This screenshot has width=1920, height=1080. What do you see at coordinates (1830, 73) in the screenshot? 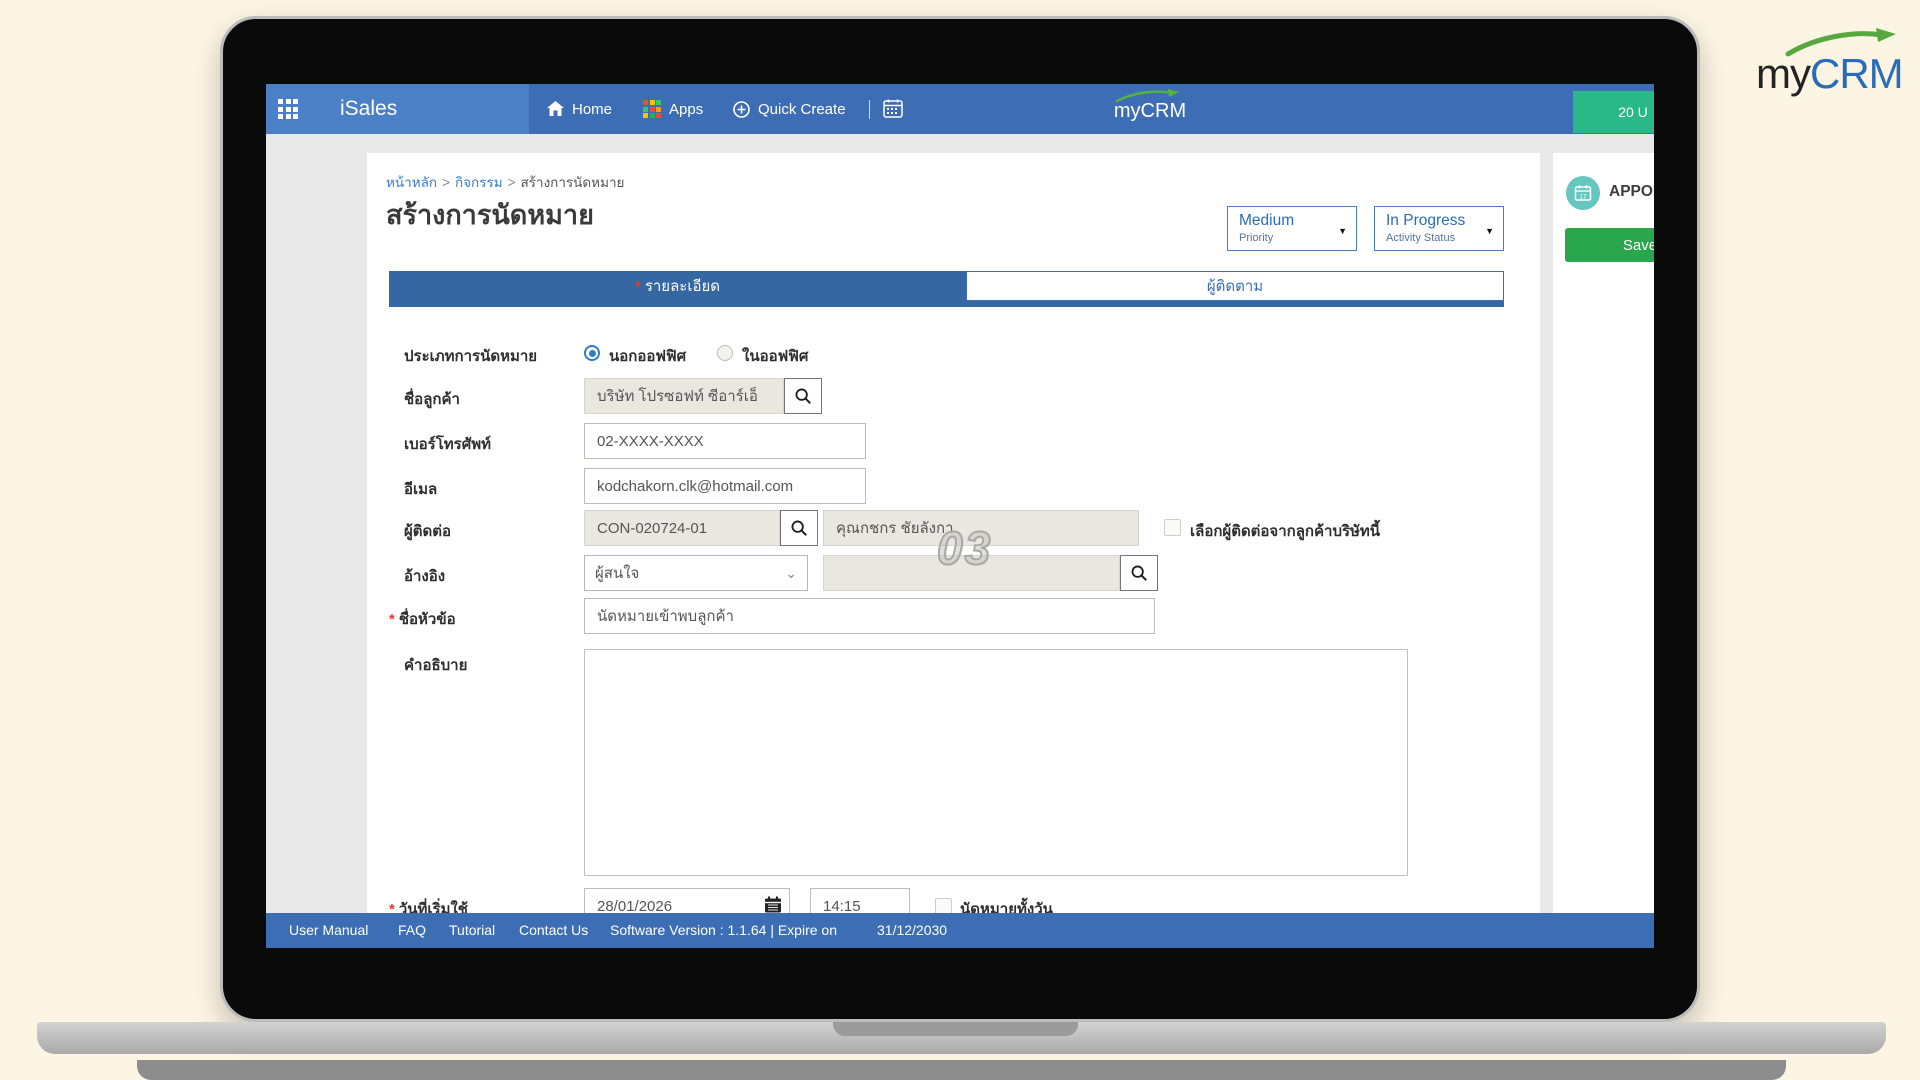
I see `brand-text: myCRM` at bounding box center [1830, 73].